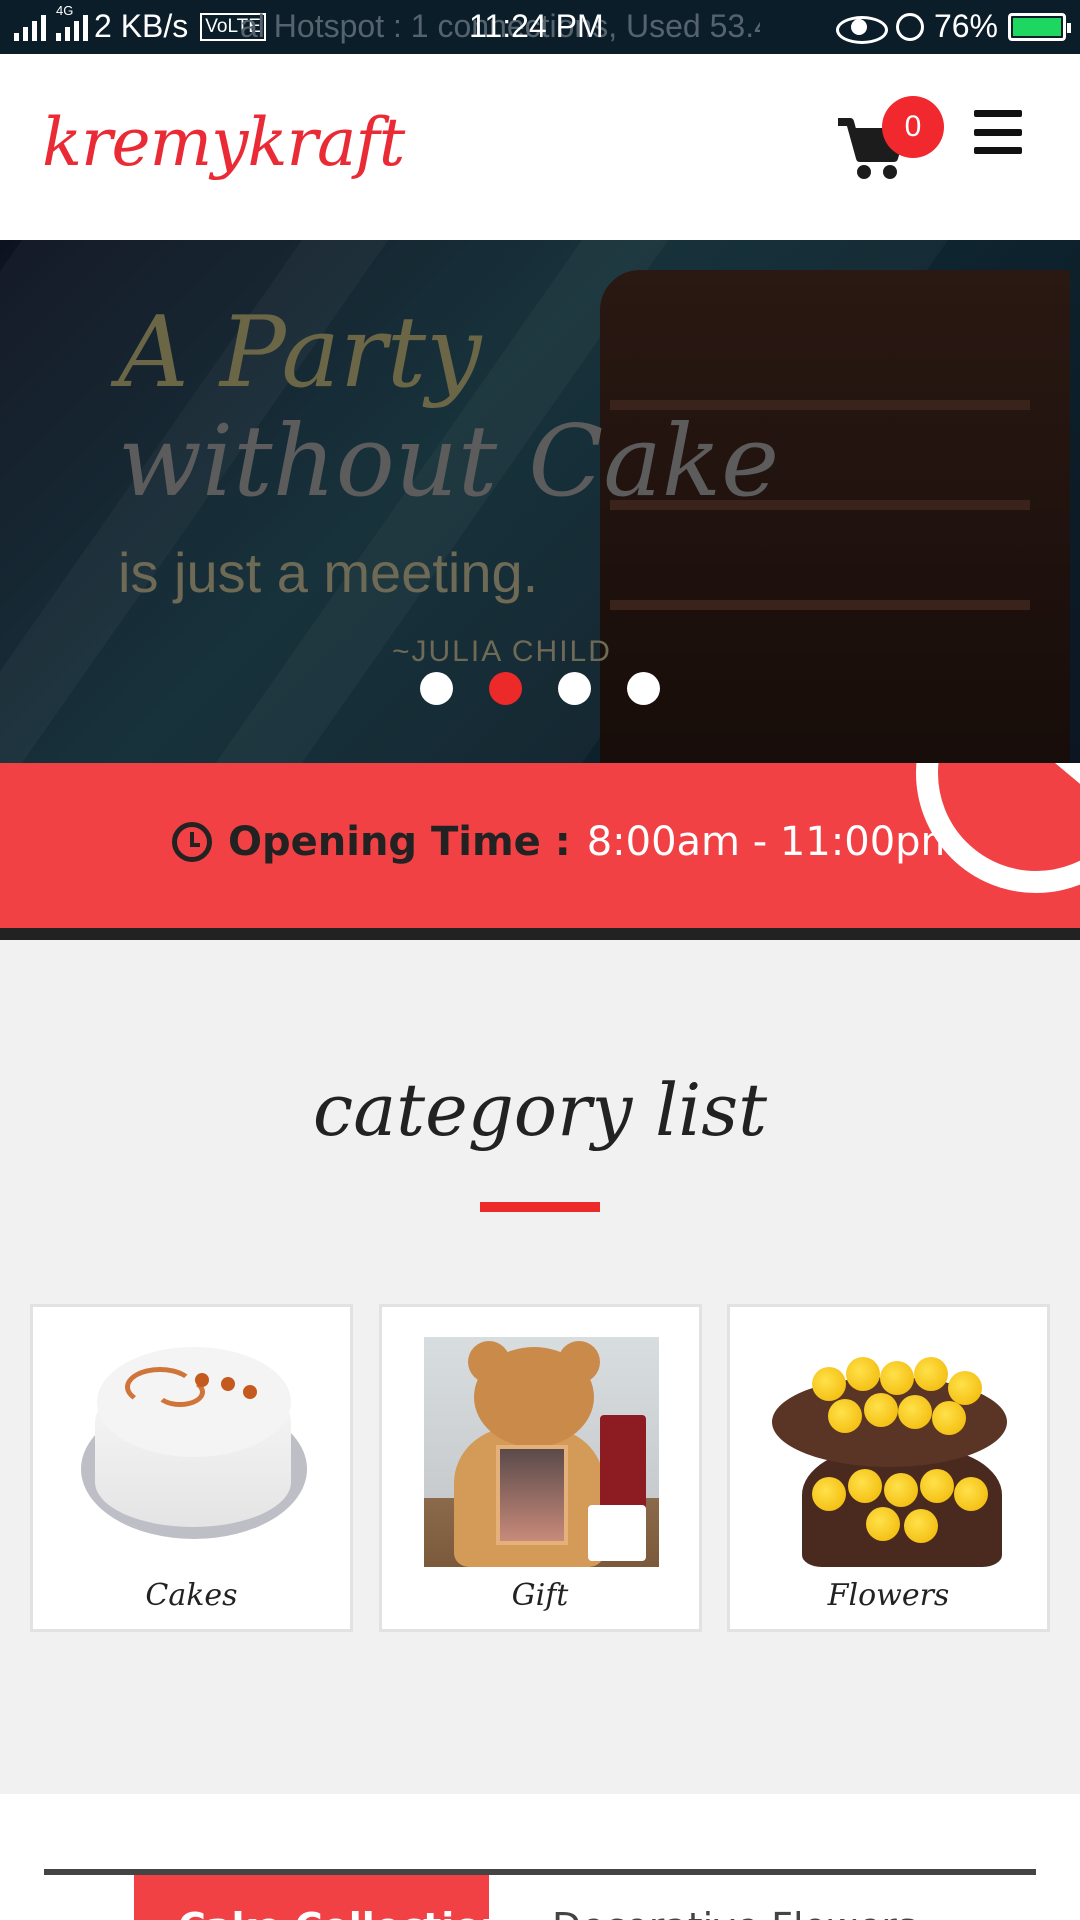 The height and width of the screenshot is (1920, 1080). I want to click on network-speed: 2 KB/s, so click(141, 26).